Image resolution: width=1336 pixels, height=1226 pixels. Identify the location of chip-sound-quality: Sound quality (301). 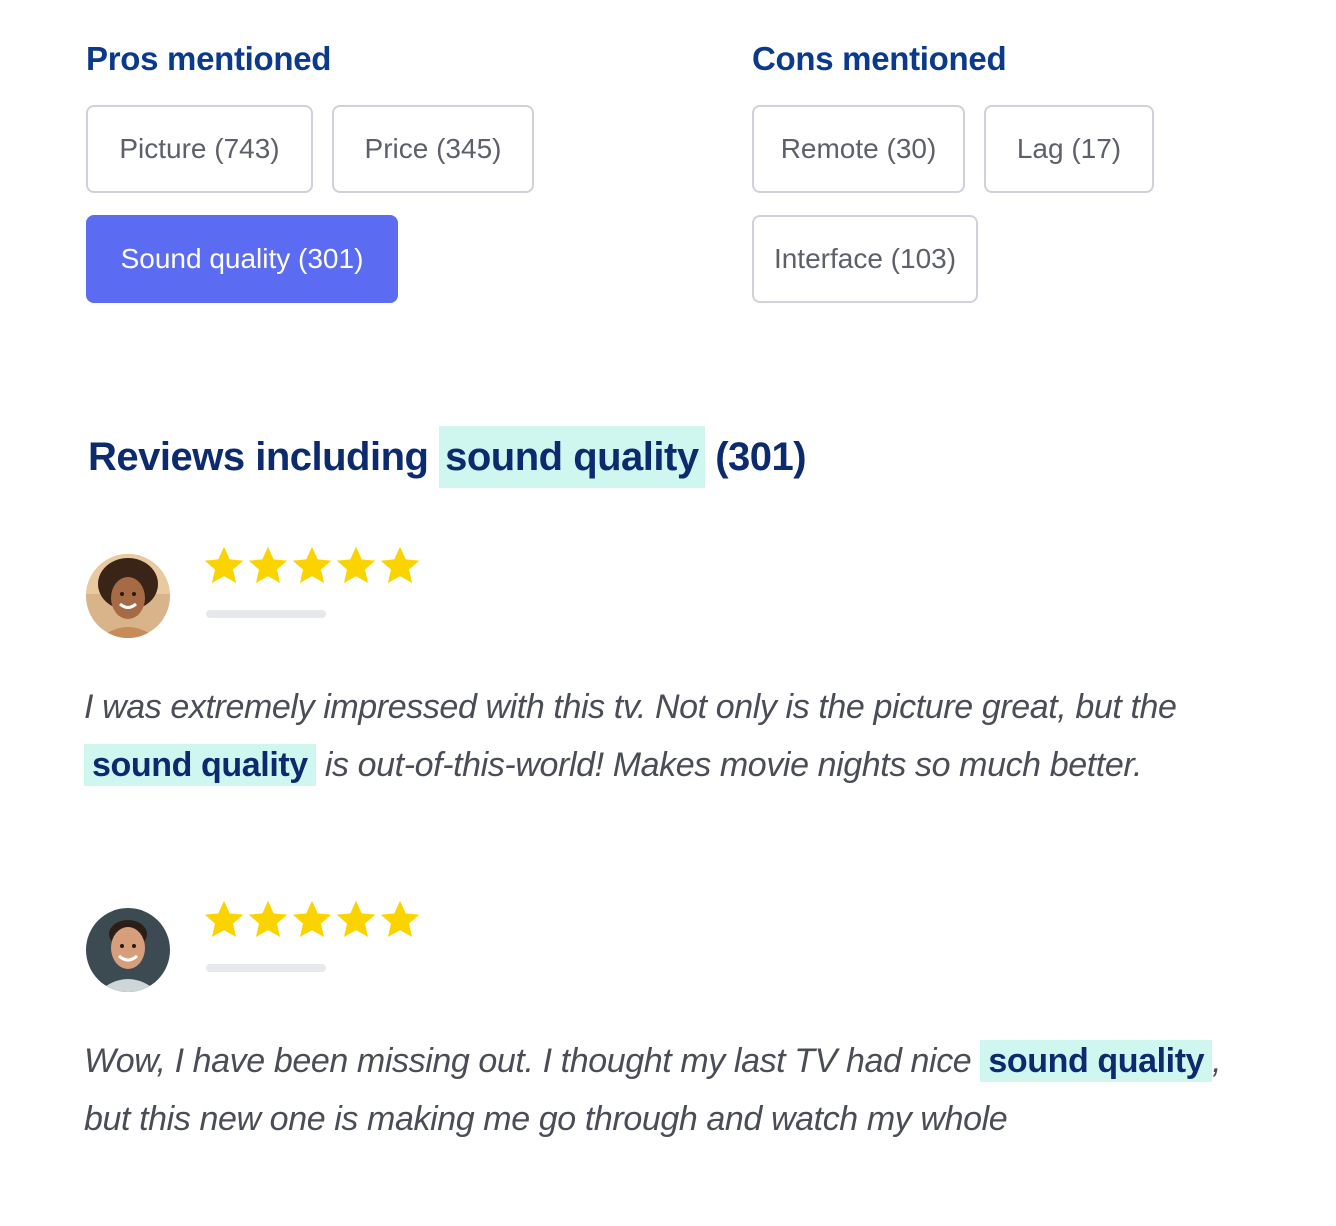
(242, 259).